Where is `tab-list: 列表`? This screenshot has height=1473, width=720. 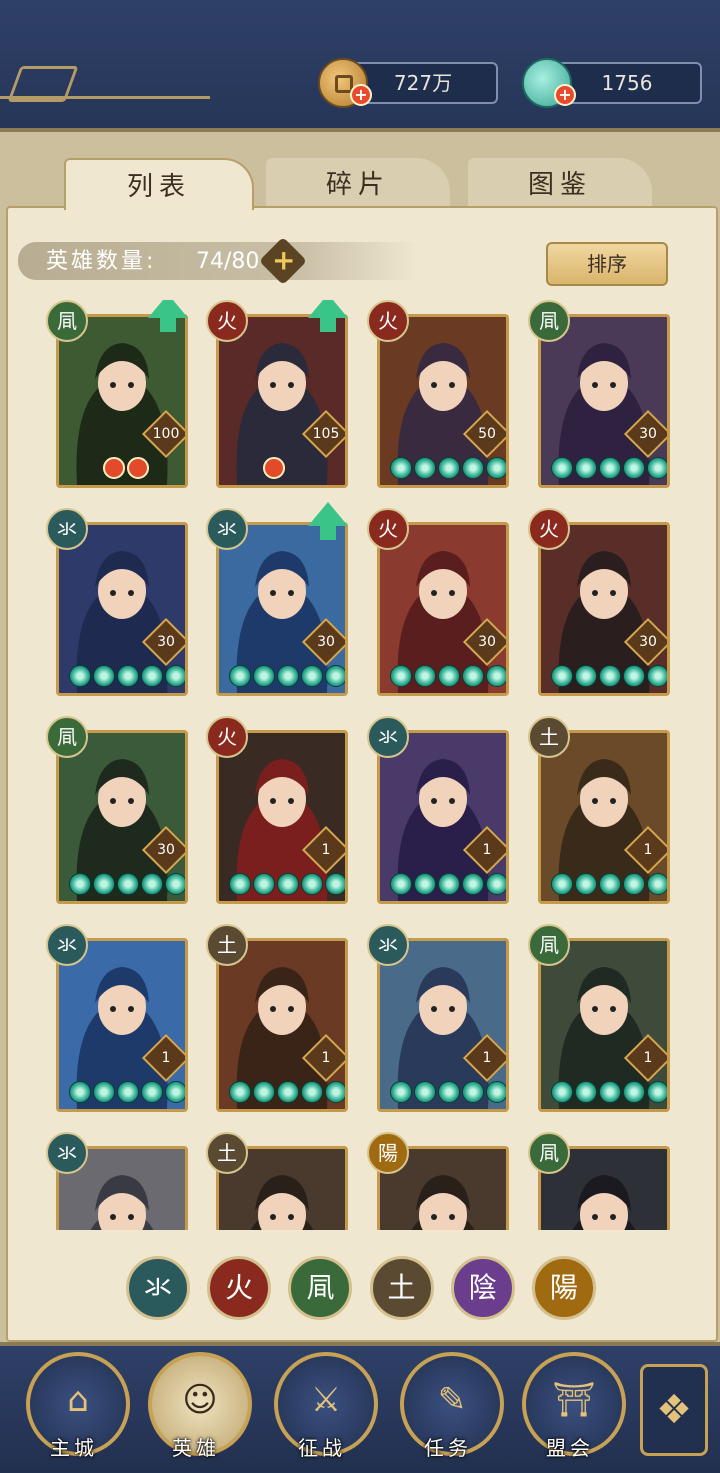 tab-list: 列表 is located at coordinates (159, 184).